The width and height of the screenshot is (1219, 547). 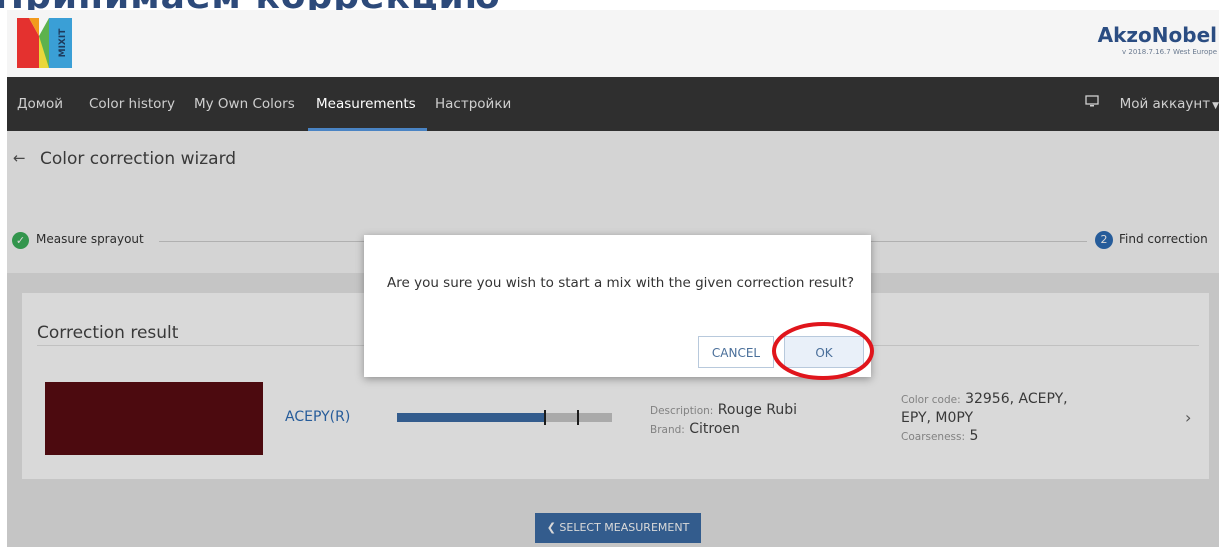 What do you see at coordinates (44, 43) in the screenshot?
I see `mixit-logo: MIXIT` at bounding box center [44, 43].